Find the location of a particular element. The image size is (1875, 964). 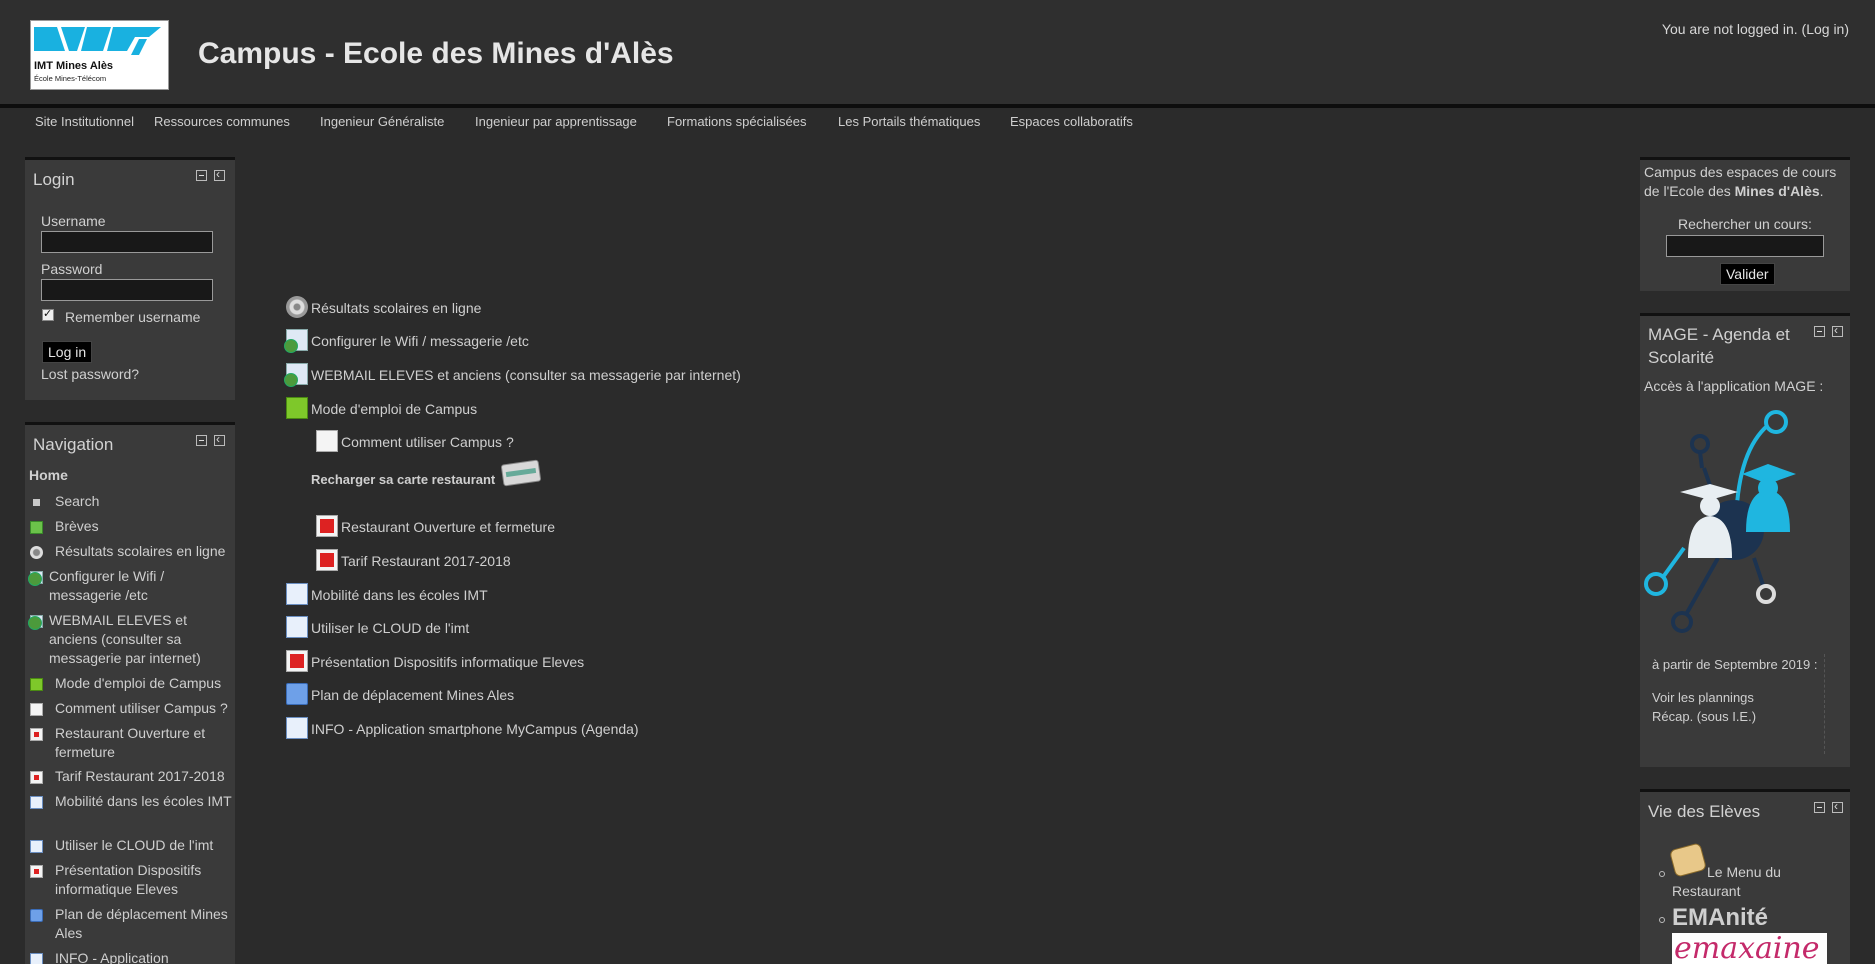

nav-item-info-application: INFO - Application is located at coordinates (131, 956).